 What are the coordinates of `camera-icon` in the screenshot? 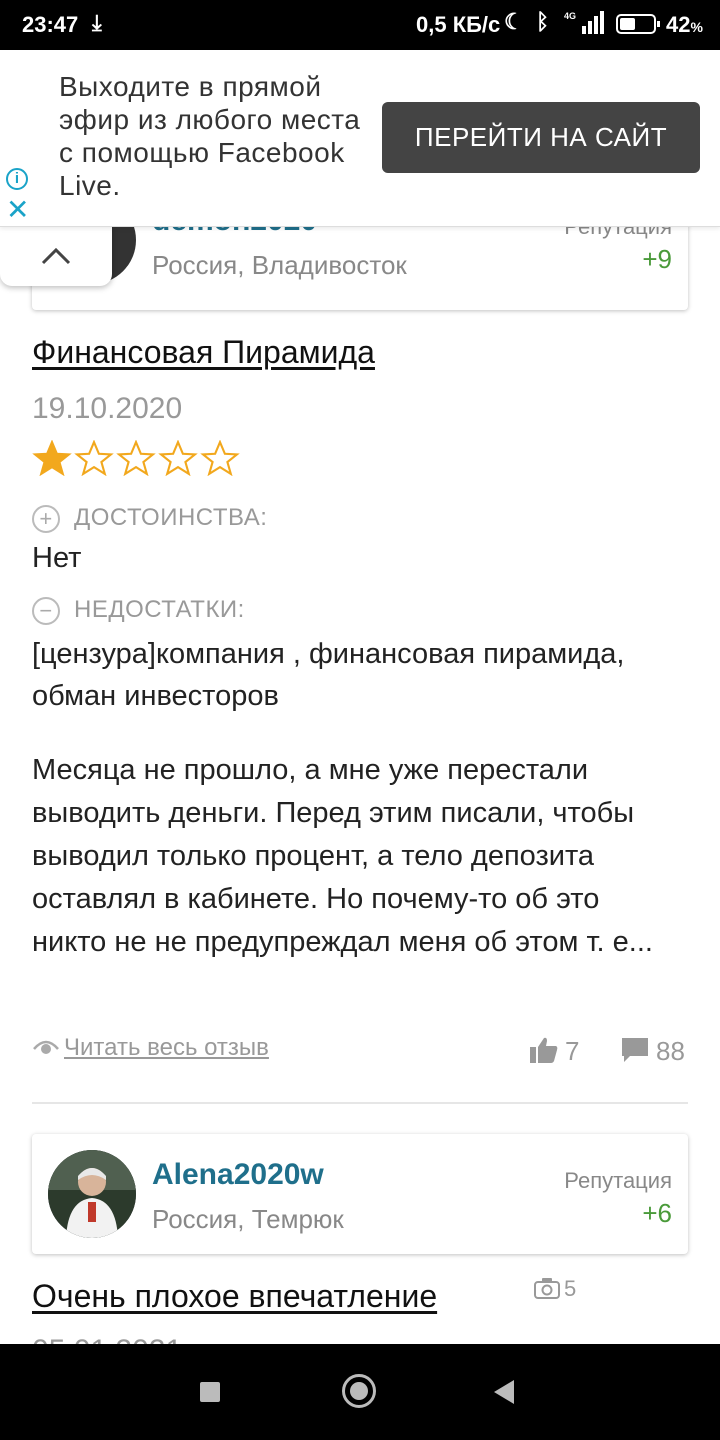 It's located at (547, 1288).